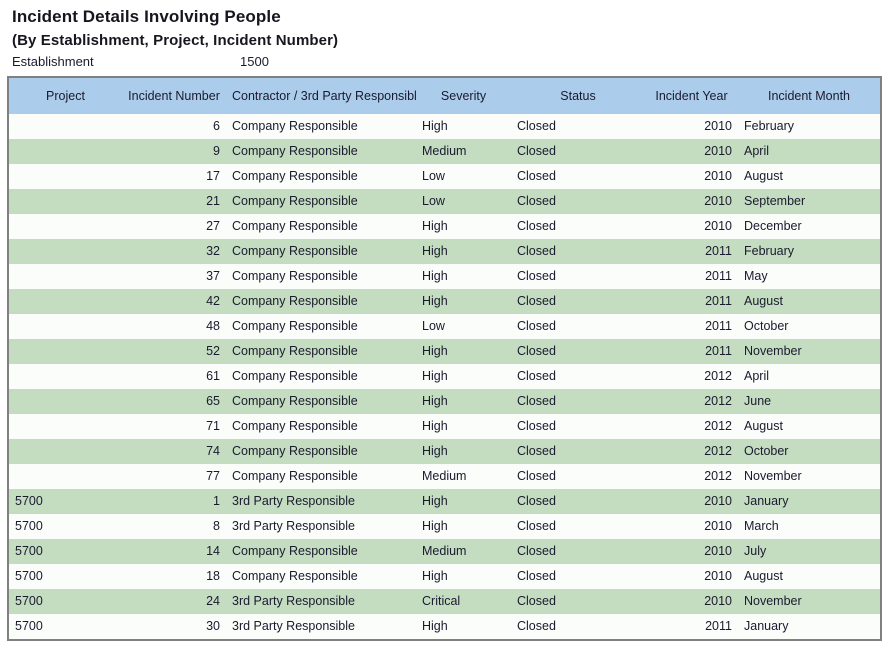  I want to click on cell-incident_number: 8, so click(174, 526).